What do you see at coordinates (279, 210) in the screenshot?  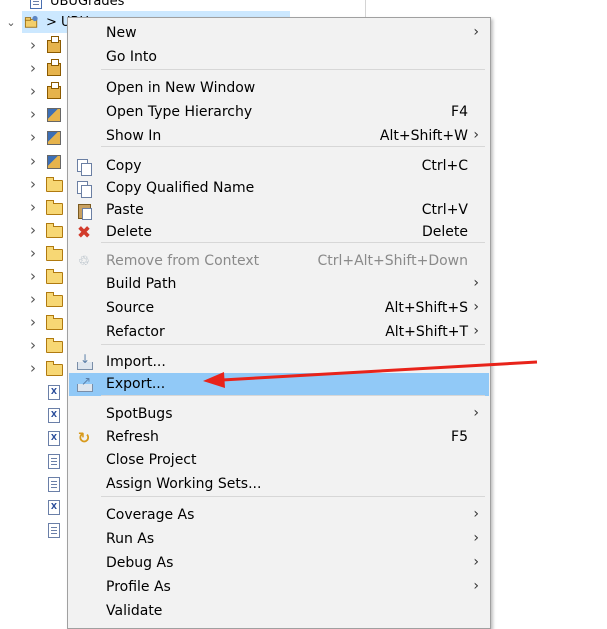 I see `menu-item-paste: Paste Ctrl+V` at bounding box center [279, 210].